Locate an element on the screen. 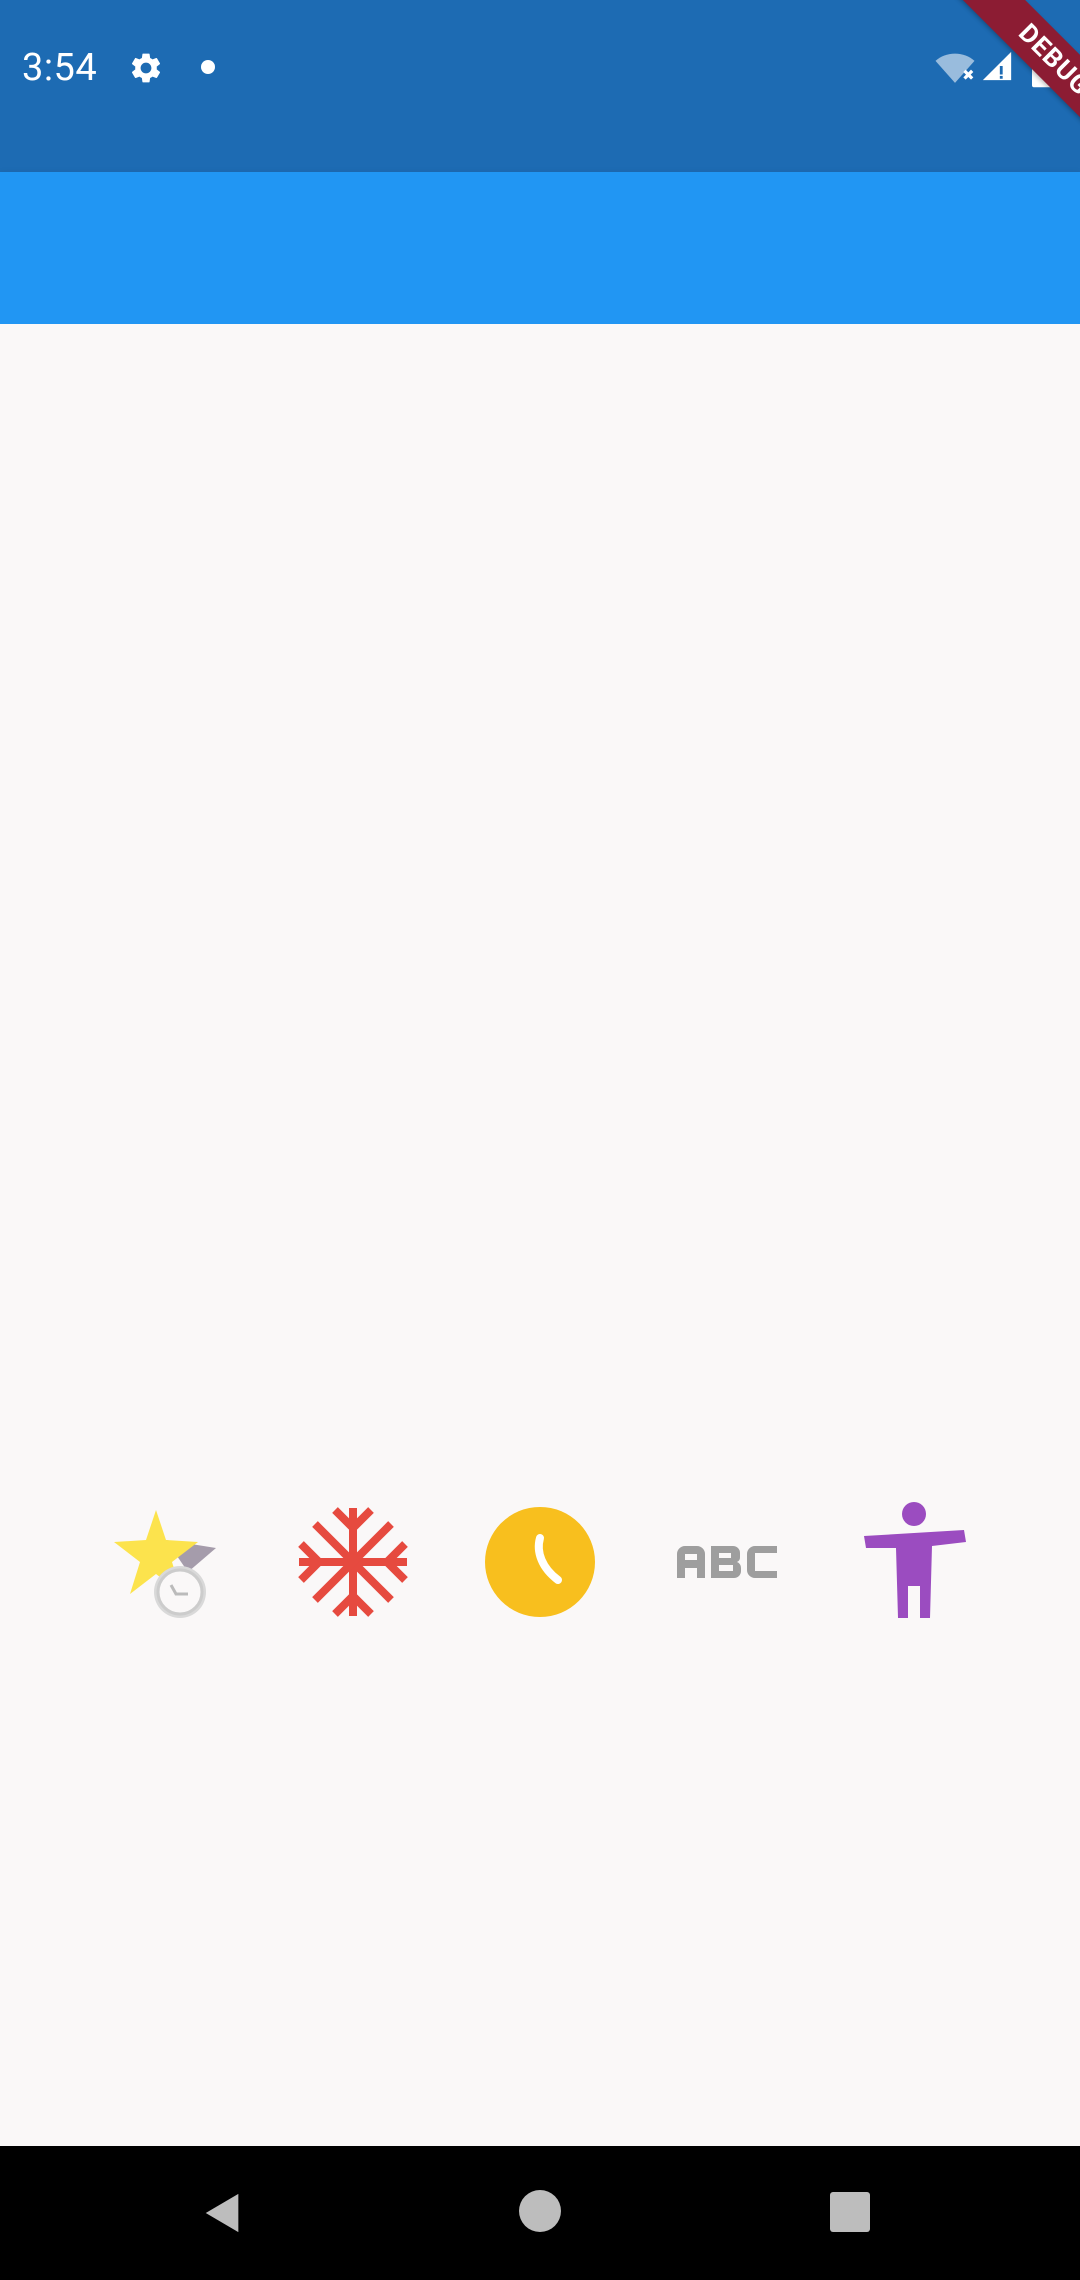 The height and width of the screenshot is (2280, 1080). app-bar is located at coordinates (540, 248).